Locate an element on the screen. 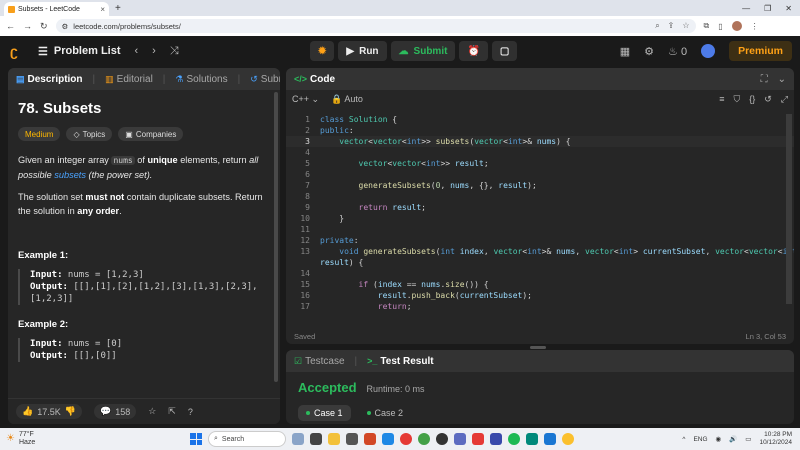  task-view-icon is located at coordinates (316, 439).